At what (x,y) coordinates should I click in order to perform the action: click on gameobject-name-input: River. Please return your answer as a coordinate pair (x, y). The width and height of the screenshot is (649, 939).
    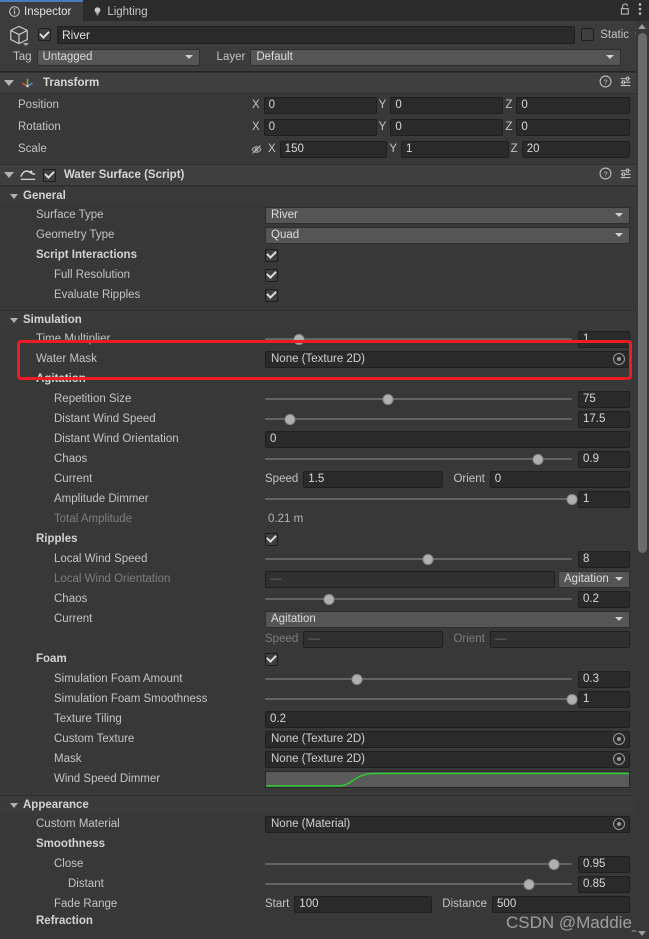
    Looking at the image, I should click on (316, 34).